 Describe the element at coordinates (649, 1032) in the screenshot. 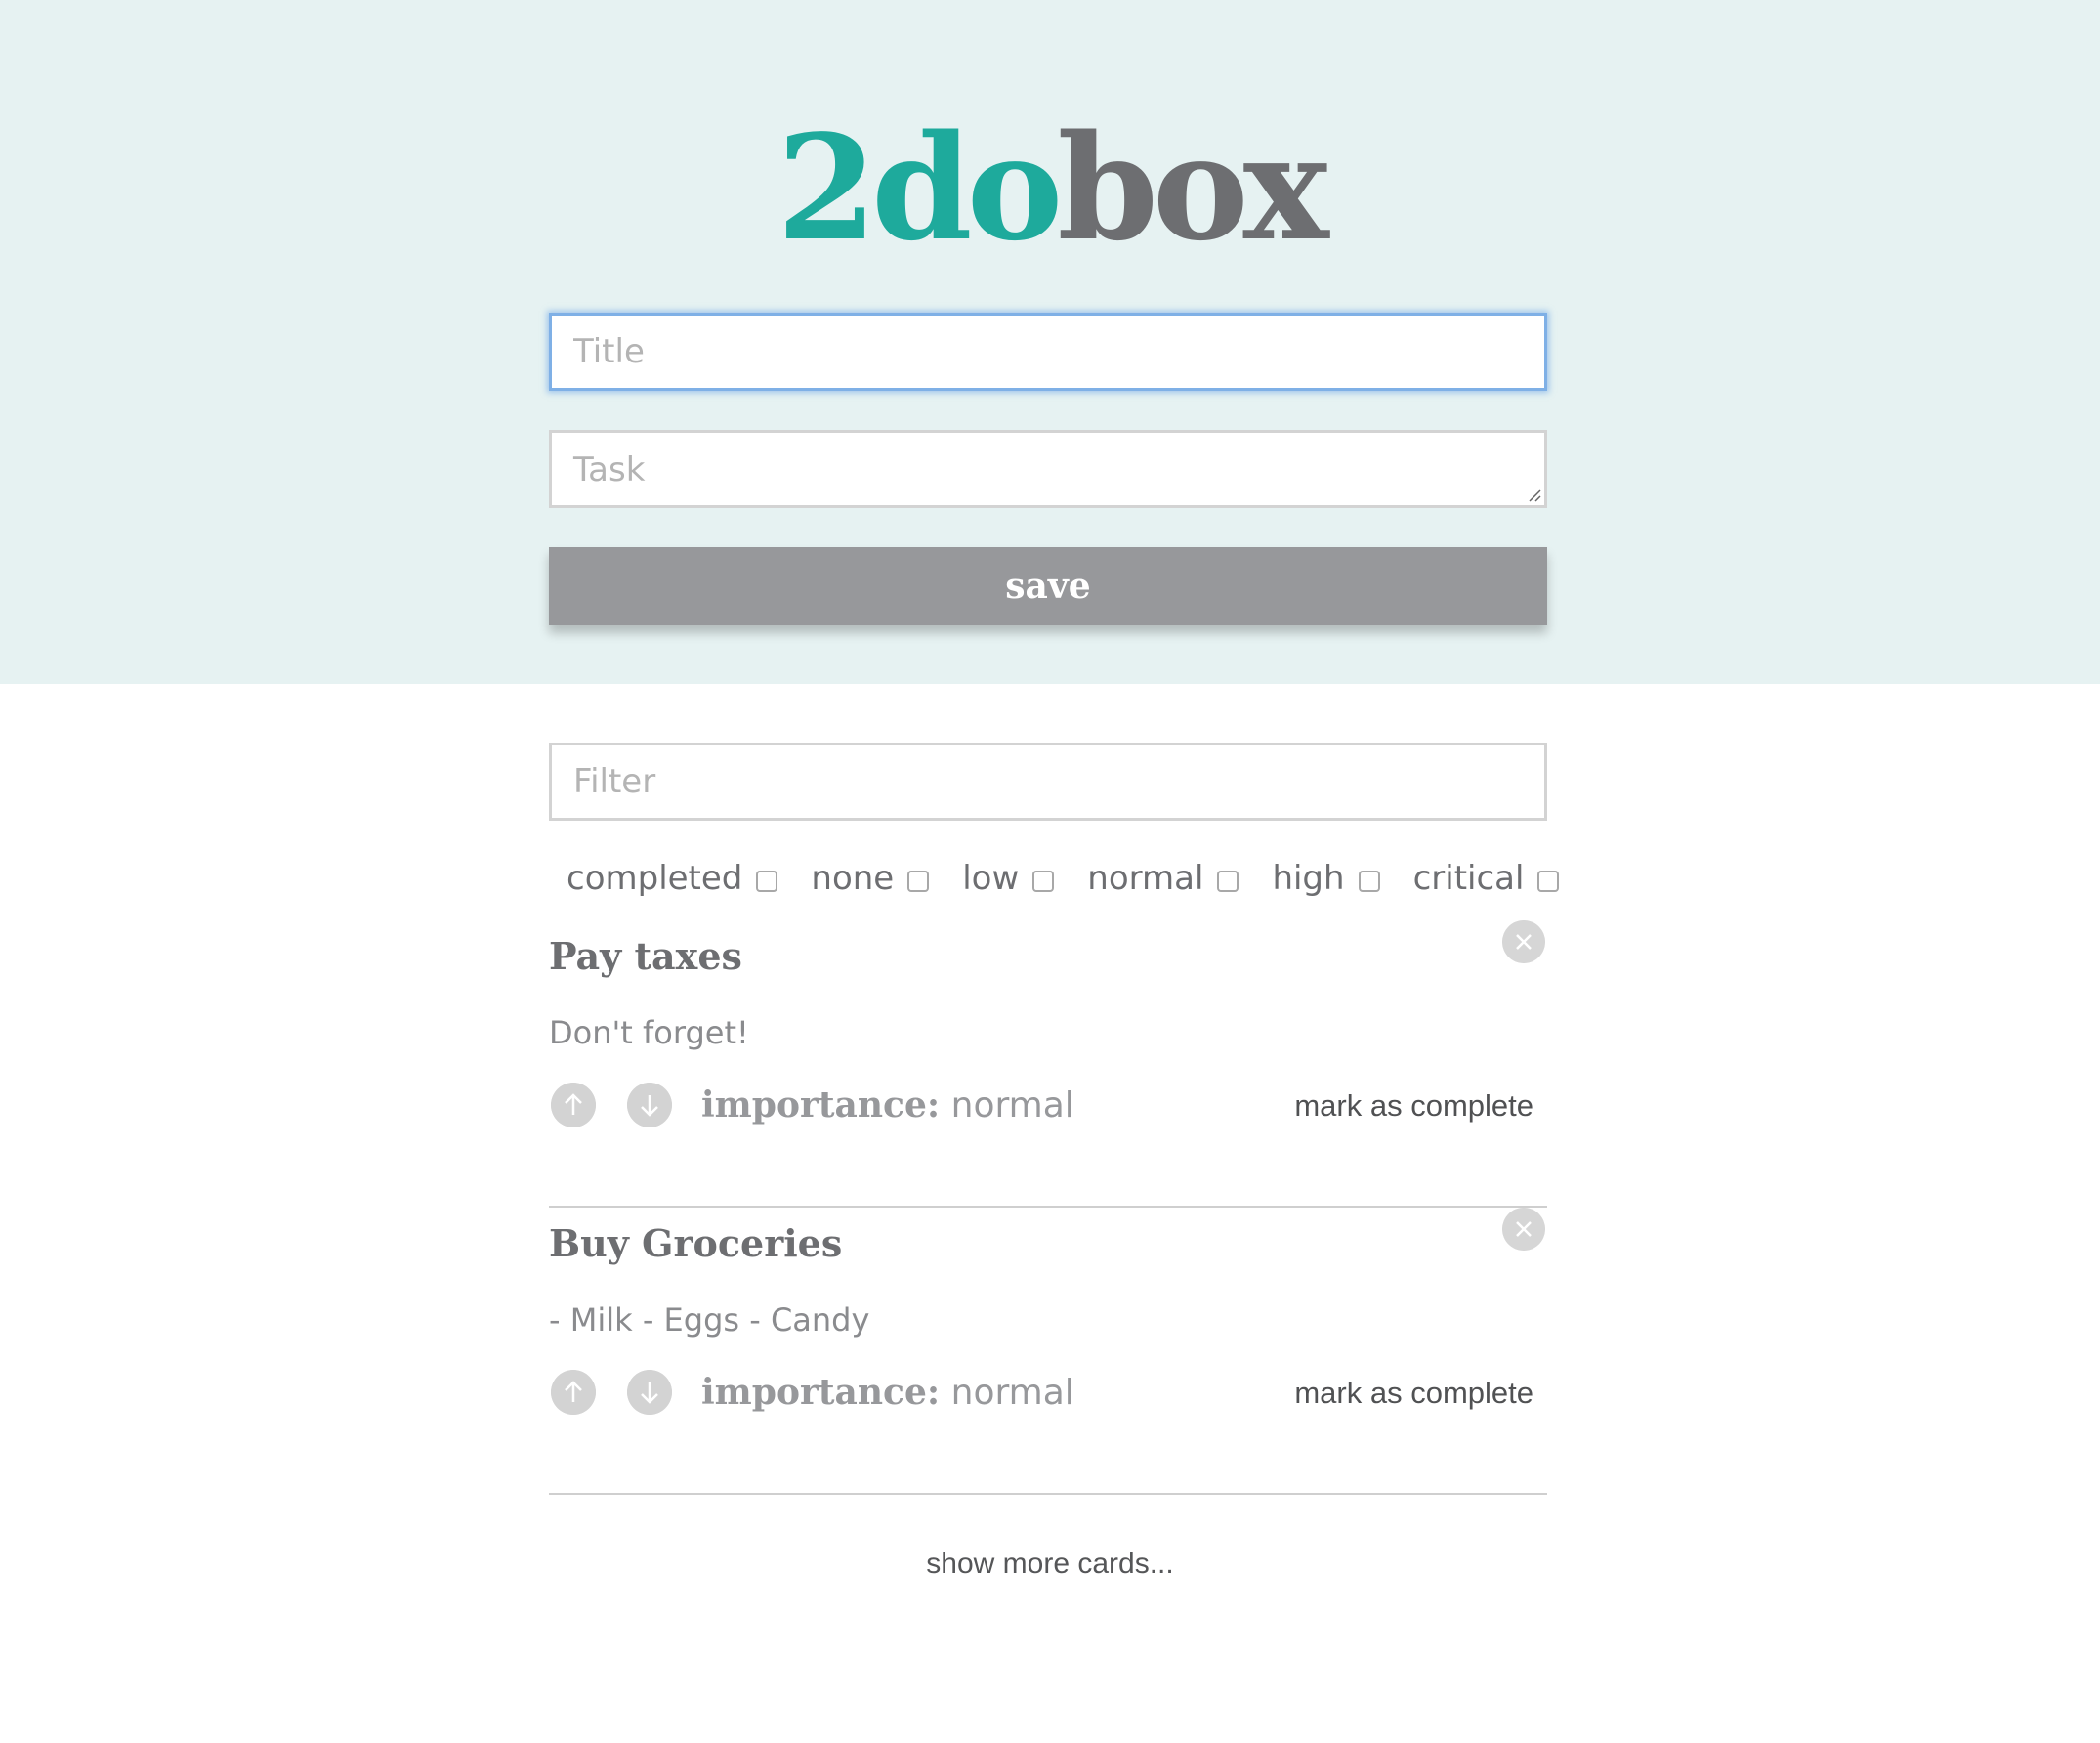

I see `card-body: Don't forget!` at that location.